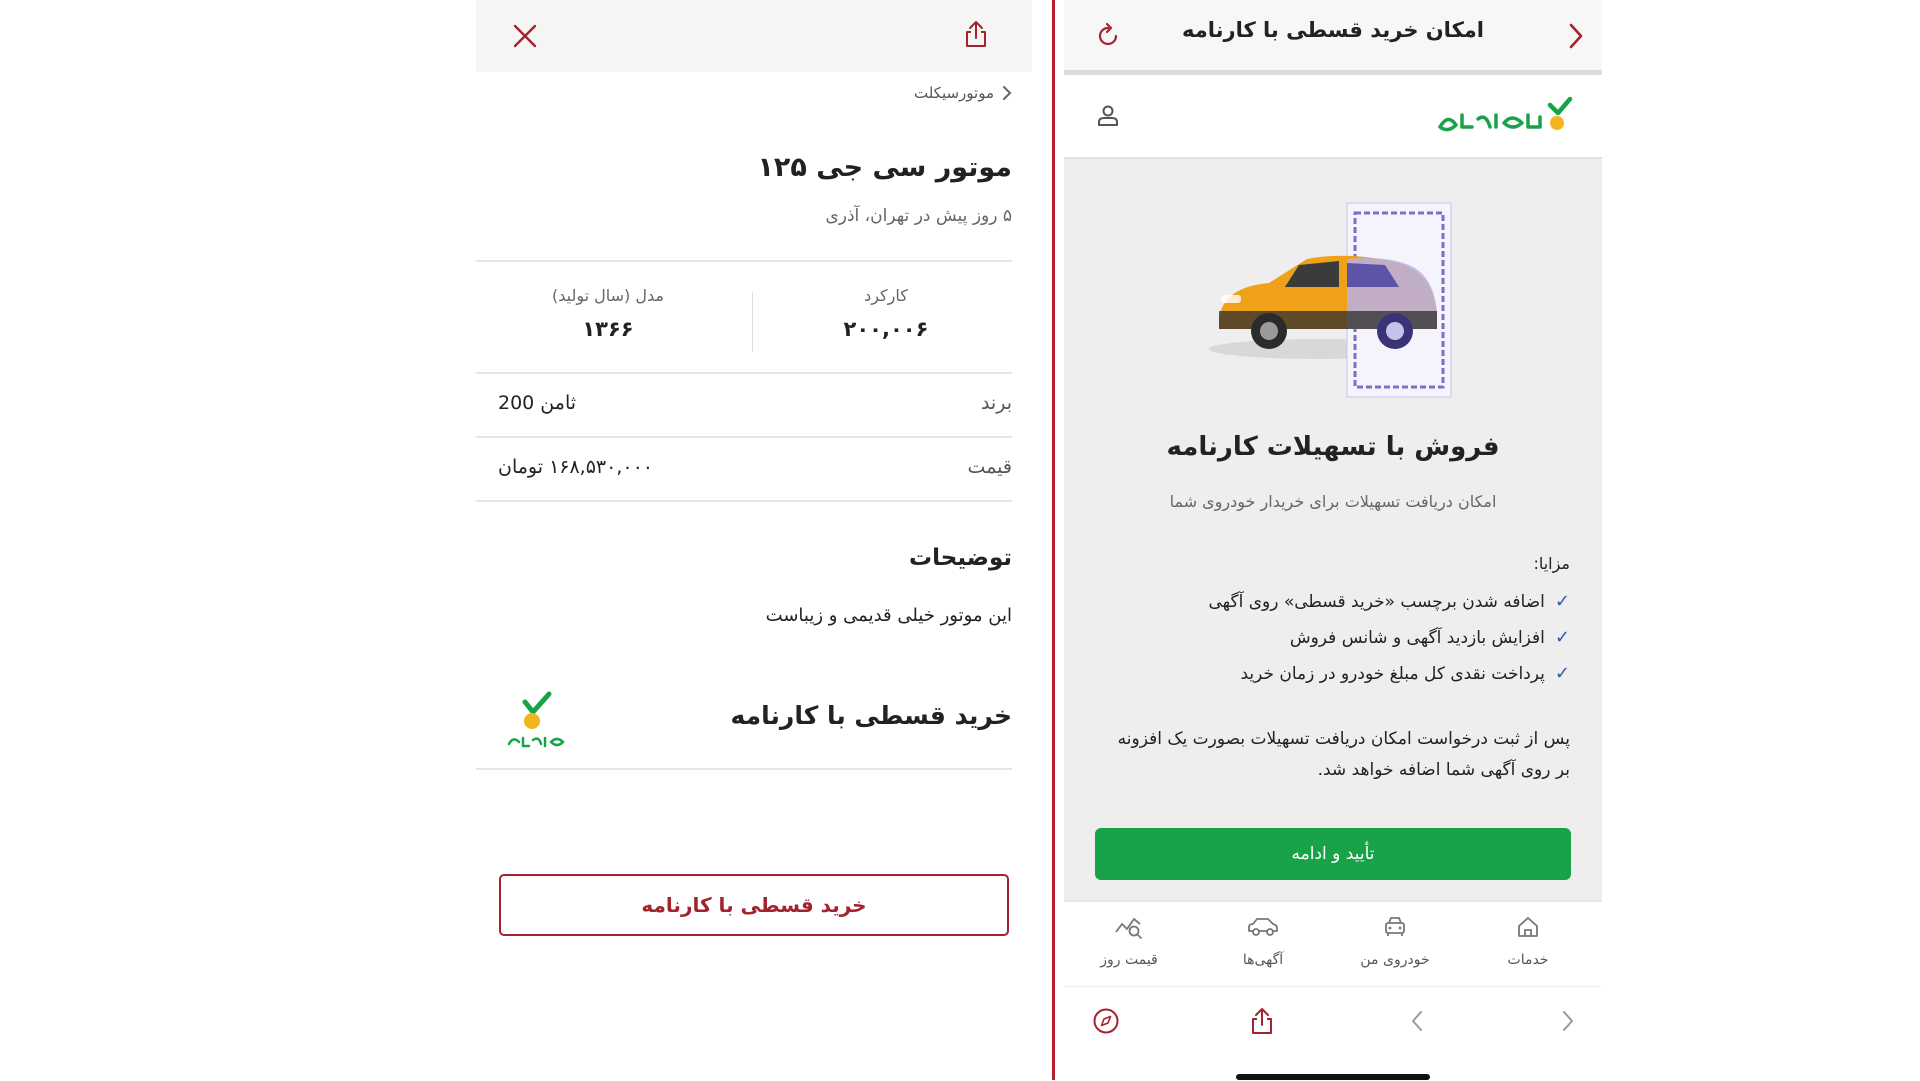  Describe the element at coordinates (1376, 601) in the screenshot. I see `benefit-text: اضافه شدن برچسب «خرید قسطی» روی آگهی` at that location.